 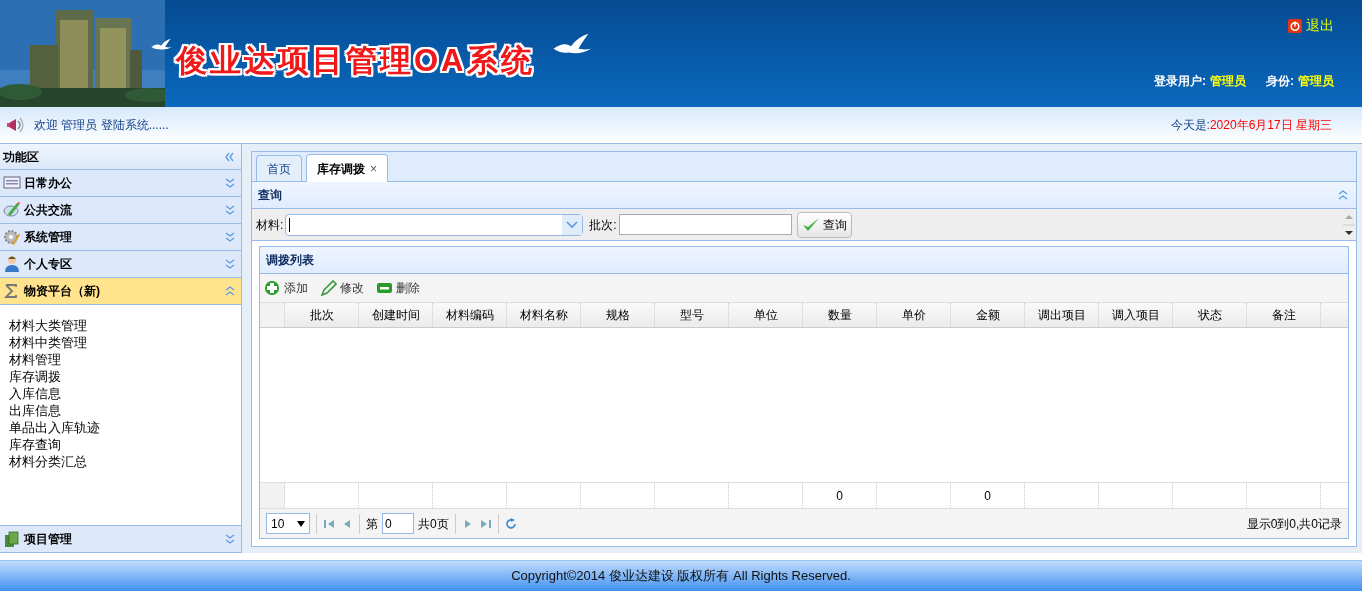 What do you see at coordinates (322, 315) in the screenshot?
I see `column-header: 批次` at bounding box center [322, 315].